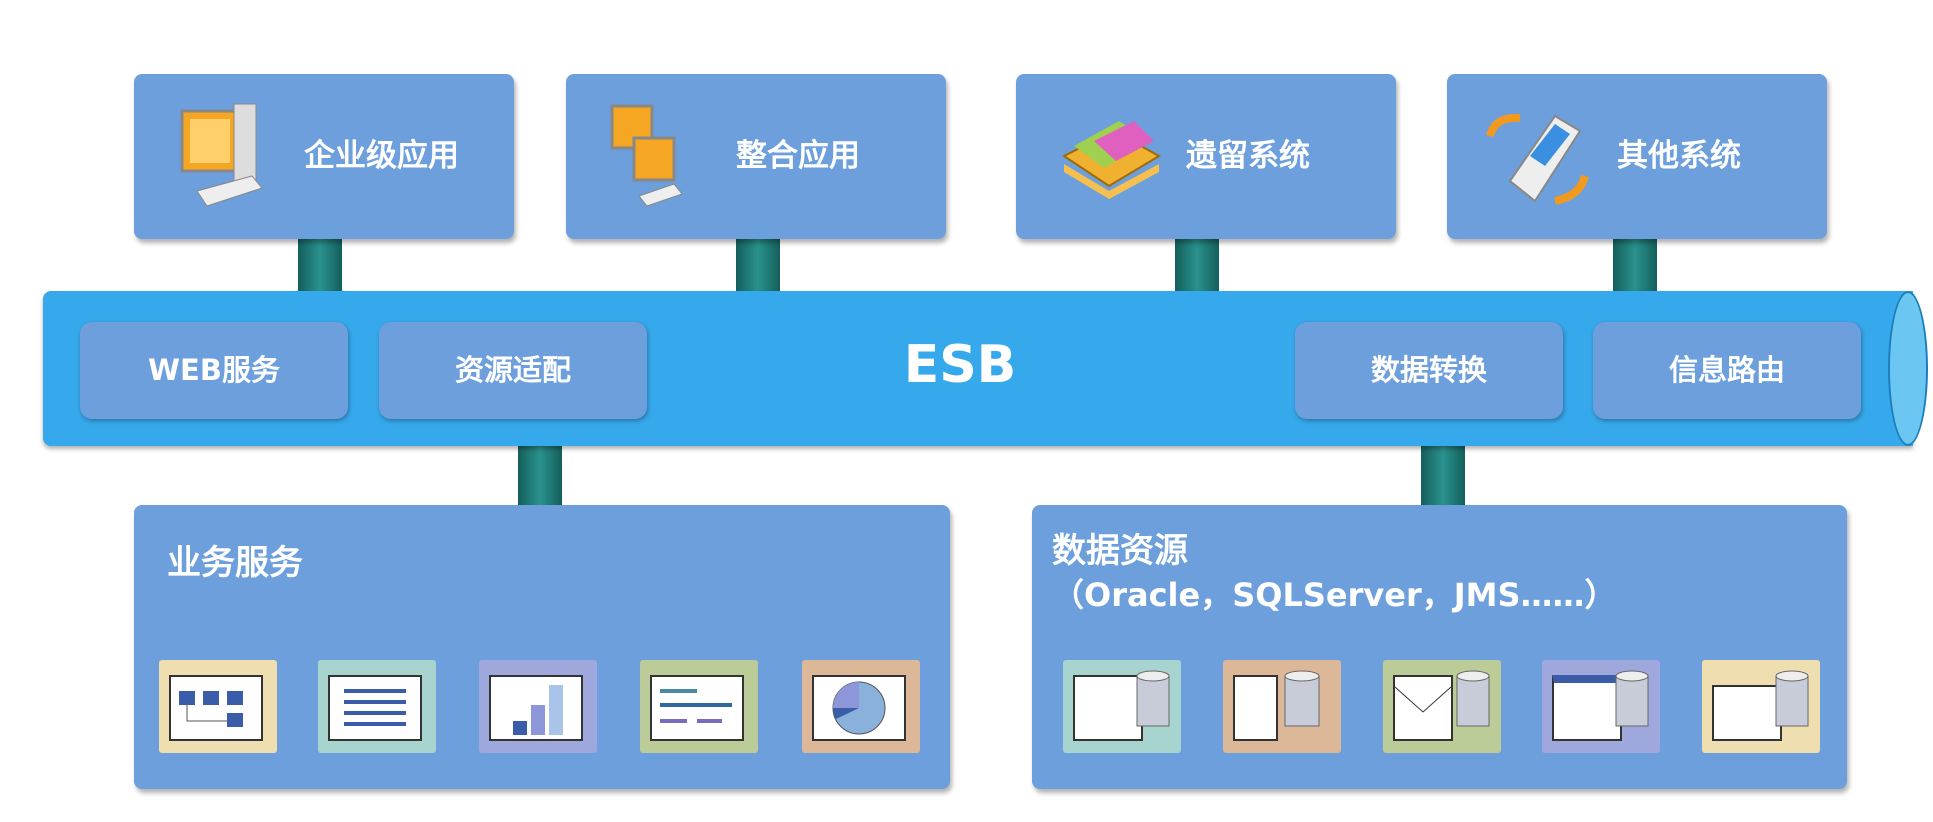 The width and height of the screenshot is (1933, 822). Describe the element at coordinates (960, 365) in the screenshot. I see `esb-title: ESB` at that location.